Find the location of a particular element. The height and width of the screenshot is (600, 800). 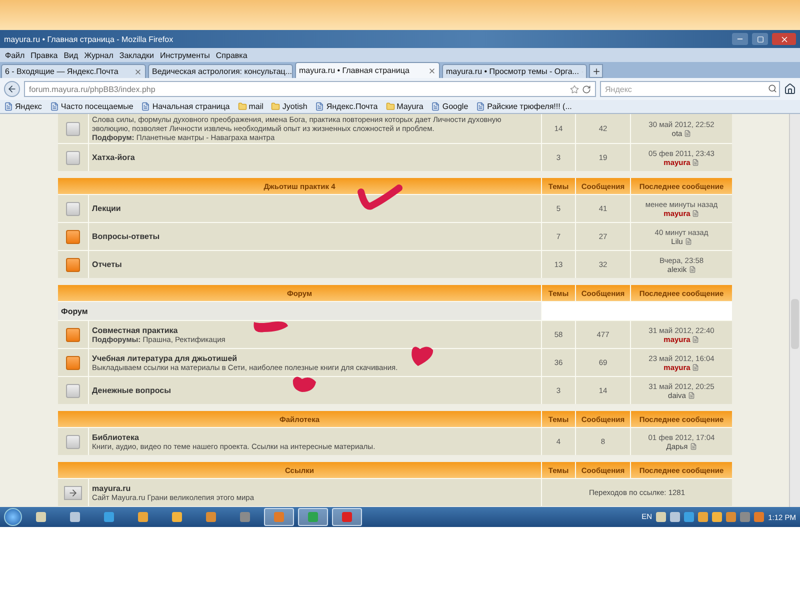

scrollbar is located at coordinates (794, 310).